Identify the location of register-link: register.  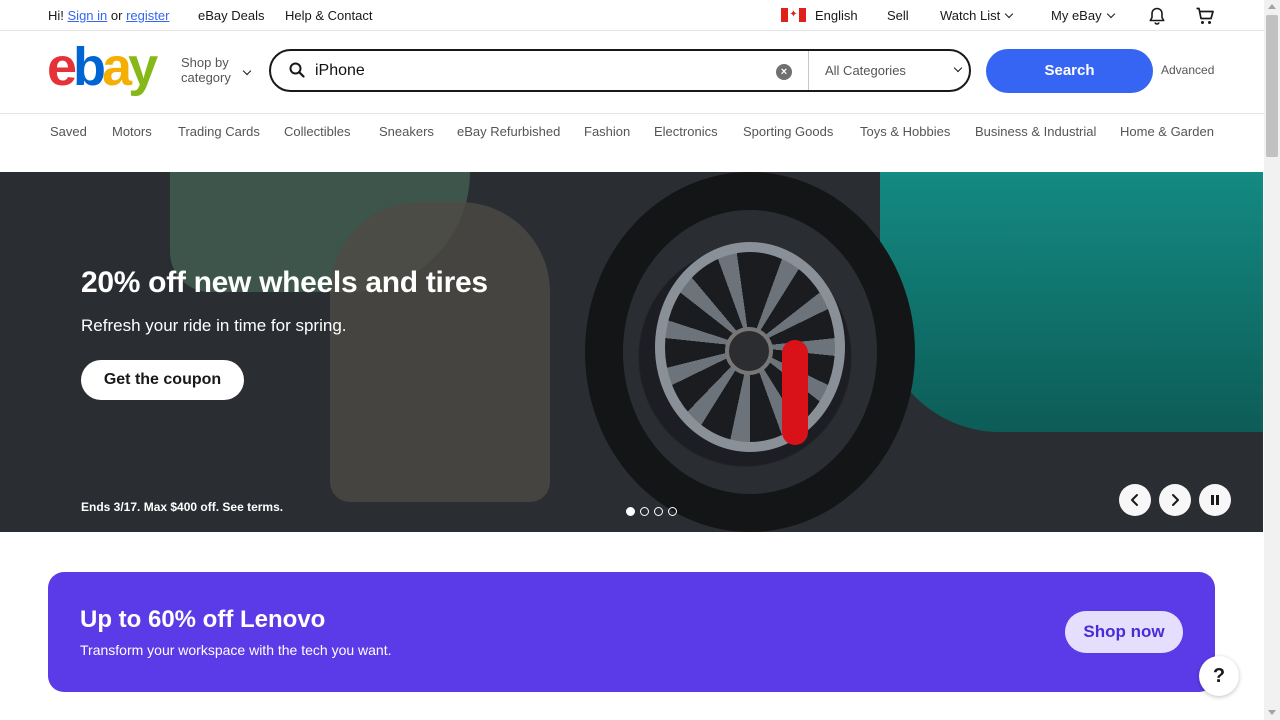
(147, 15).